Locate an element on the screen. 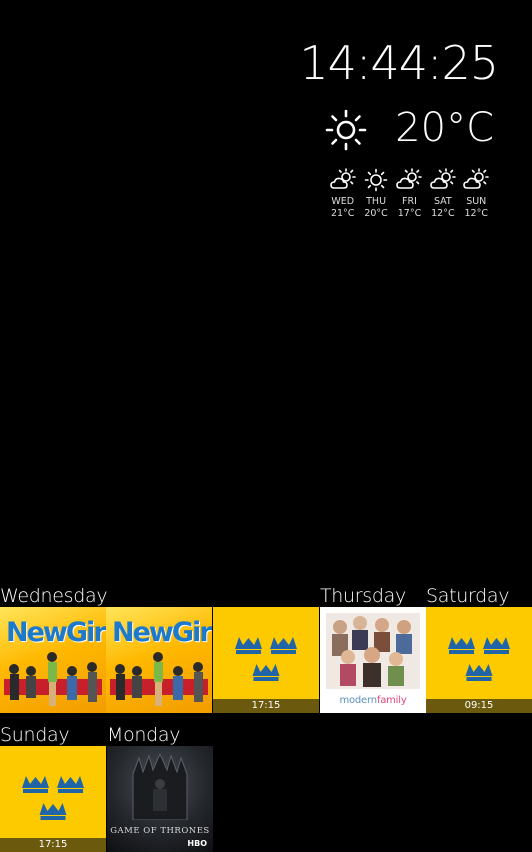 The height and width of the screenshot is (852, 532). show-tile-modern-family: modernfamily is located at coordinates (373, 660).